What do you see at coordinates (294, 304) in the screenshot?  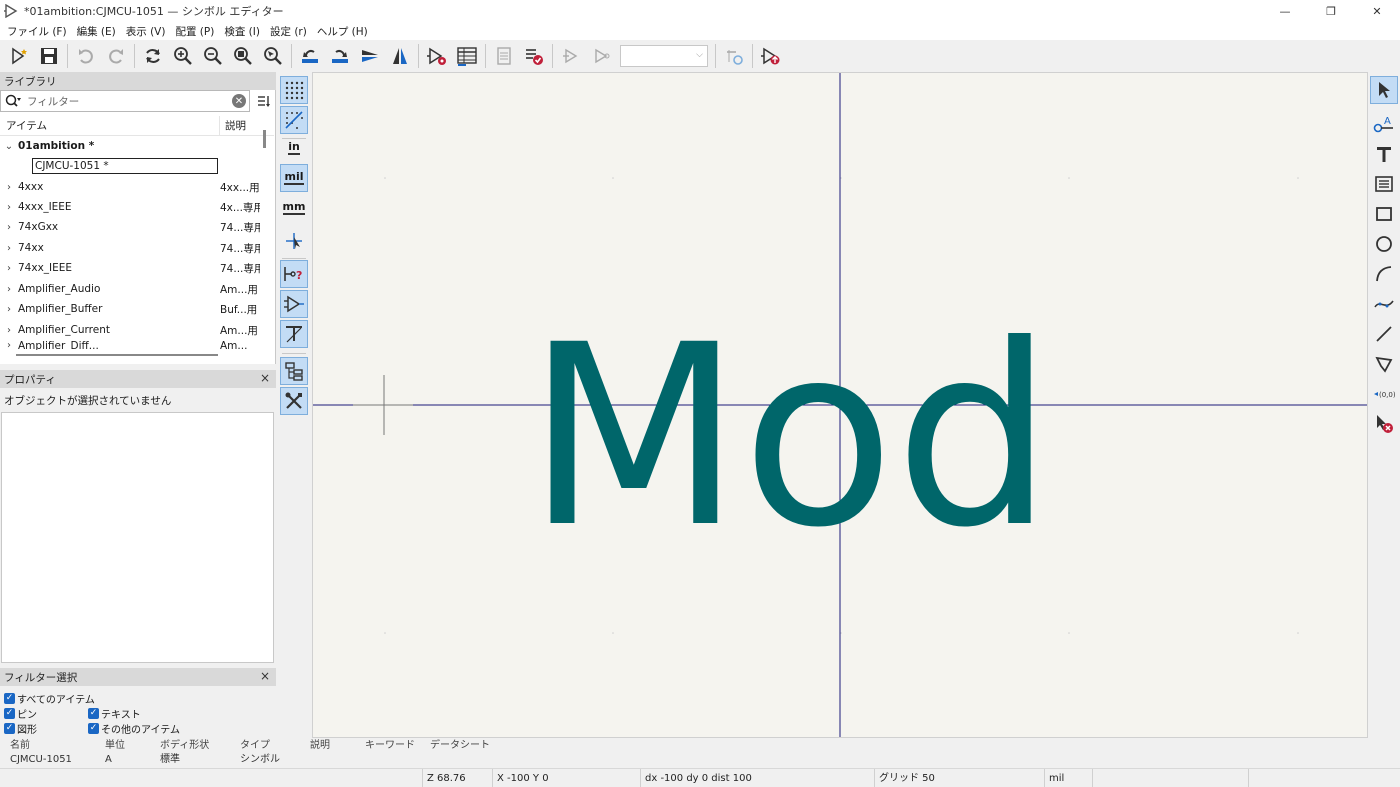 I see `show-hidden-pins-icon` at bounding box center [294, 304].